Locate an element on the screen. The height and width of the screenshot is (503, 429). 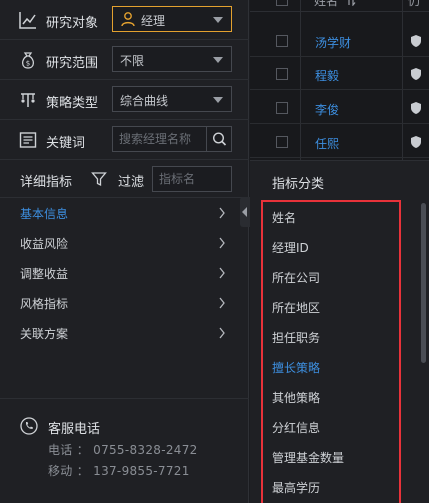
strategy-type-value: 综合曲线 is located at coordinates (144, 101).